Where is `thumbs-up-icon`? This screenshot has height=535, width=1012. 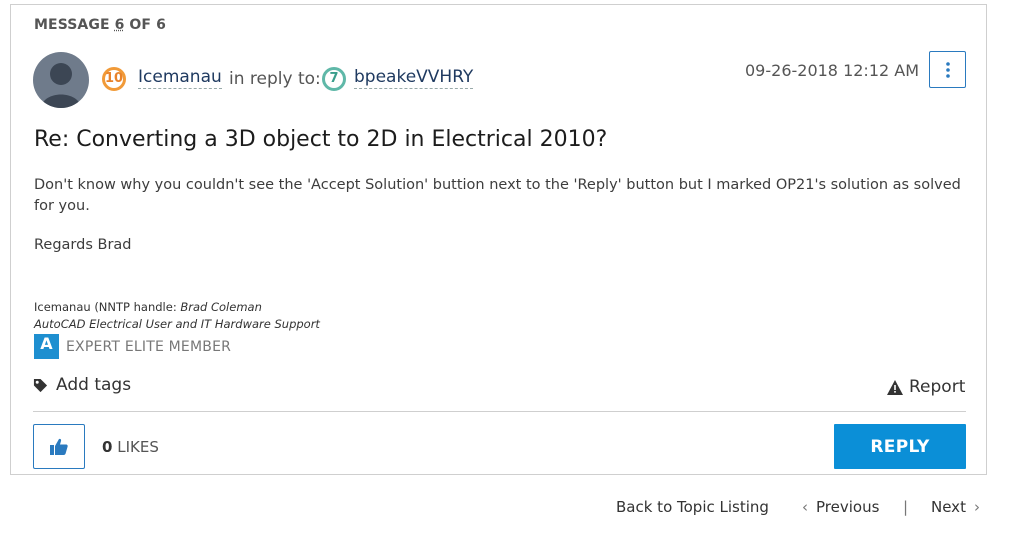 thumbs-up-icon is located at coordinates (59, 446).